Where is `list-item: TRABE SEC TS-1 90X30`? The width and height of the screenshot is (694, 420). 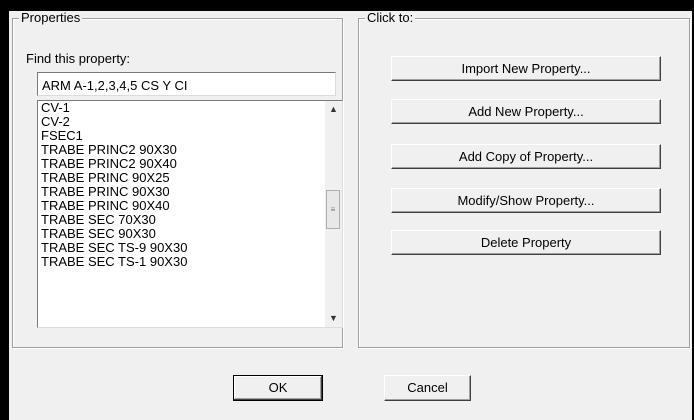
list-item: TRABE SEC TS-1 90X30 is located at coordinates (175, 262).